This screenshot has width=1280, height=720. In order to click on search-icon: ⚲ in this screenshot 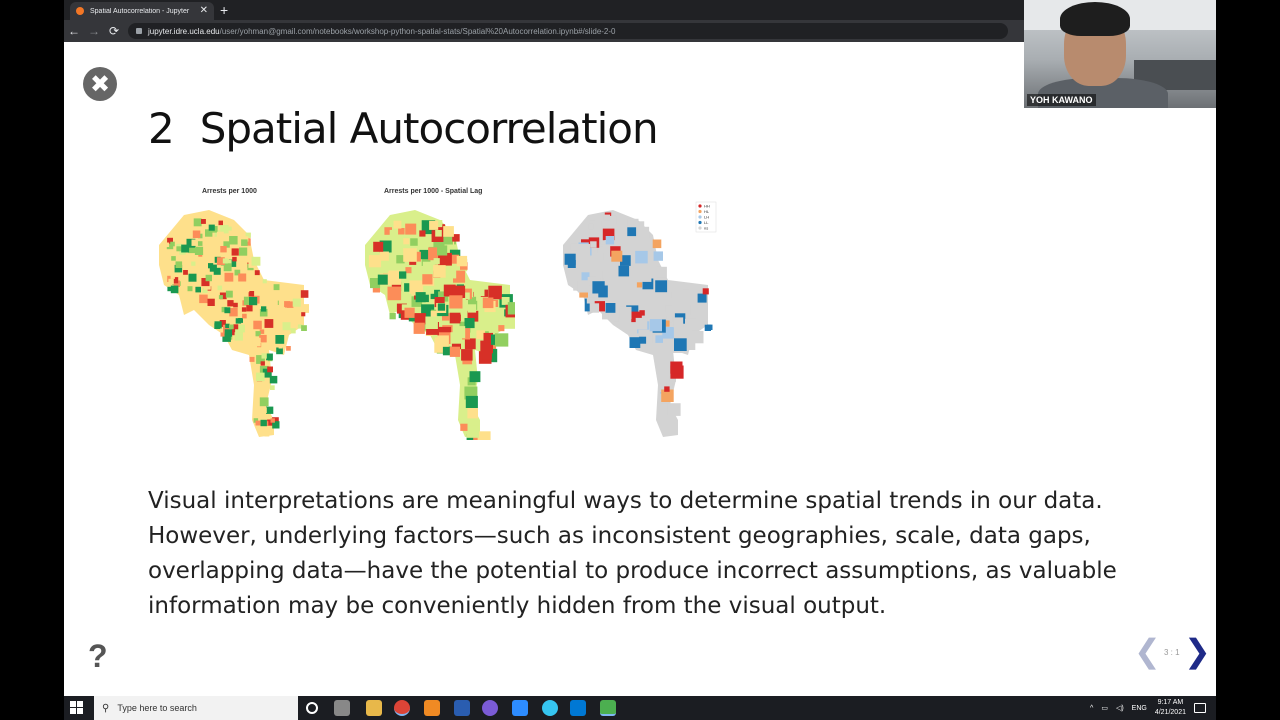, I will do `click(106, 708)`.